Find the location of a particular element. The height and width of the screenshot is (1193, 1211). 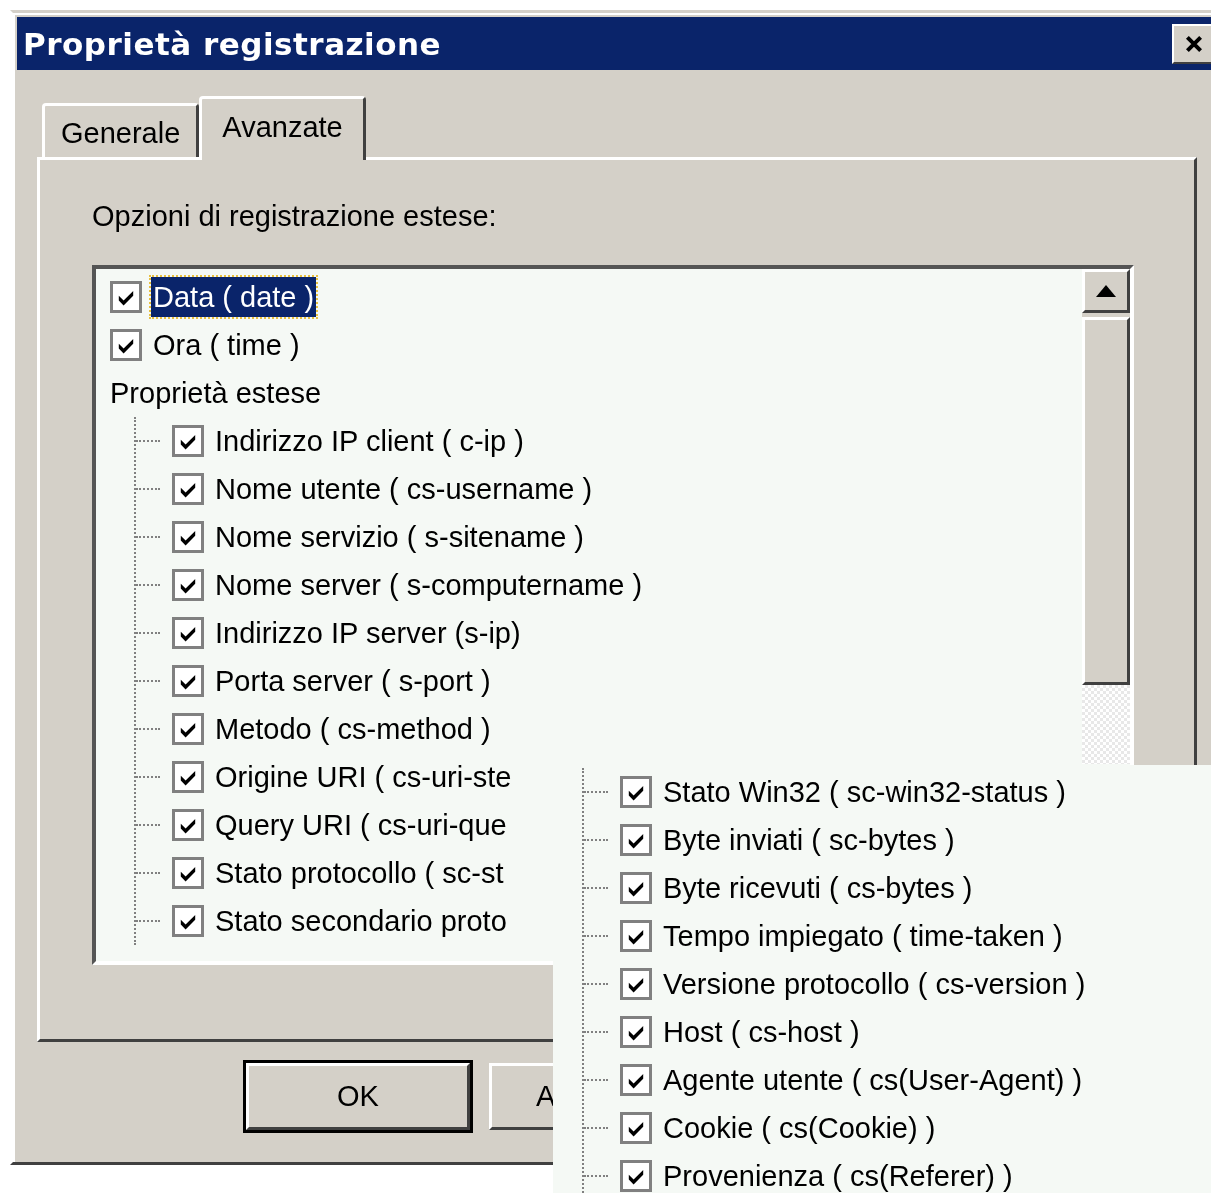

list-item: Ora ( time ) is located at coordinates (226, 345).